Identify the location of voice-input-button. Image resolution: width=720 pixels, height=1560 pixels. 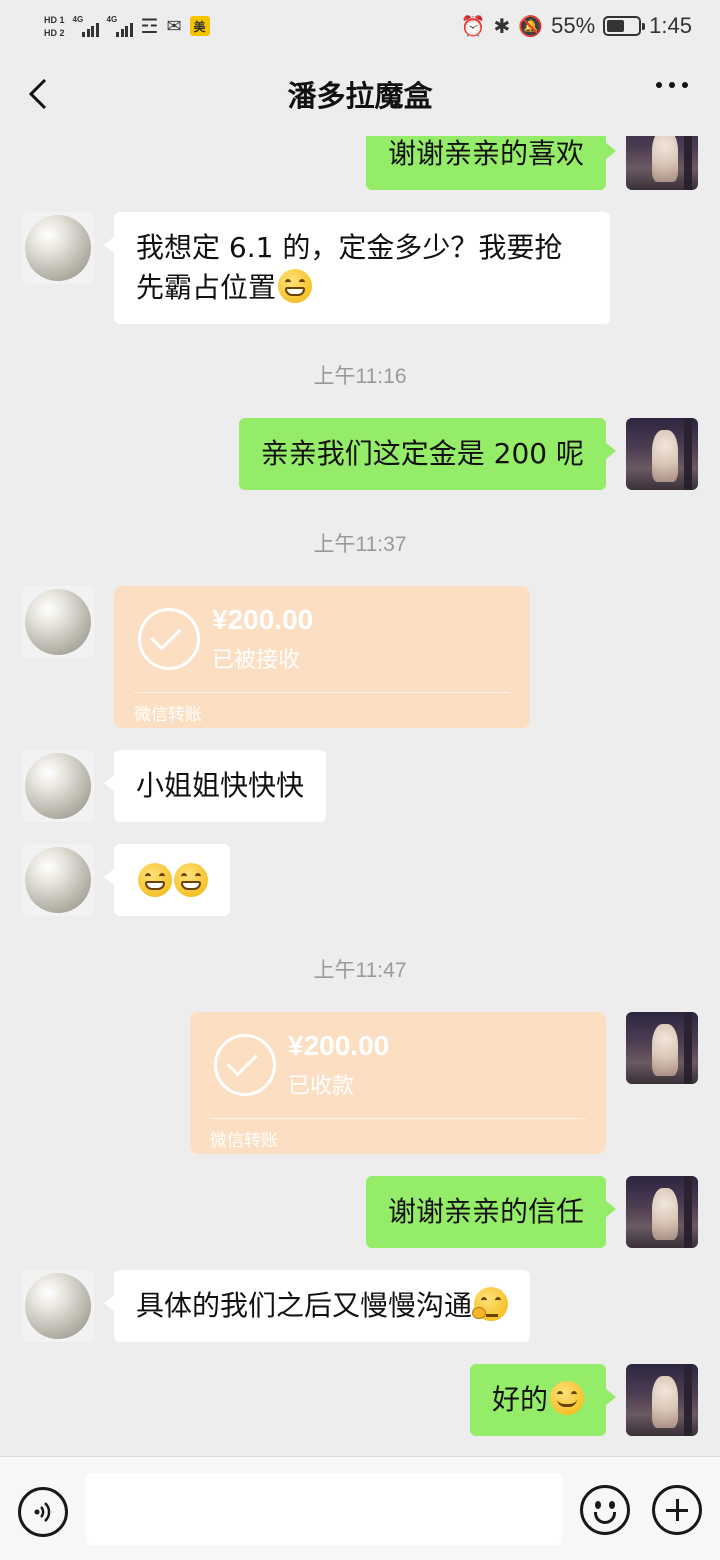
(43, 1512).